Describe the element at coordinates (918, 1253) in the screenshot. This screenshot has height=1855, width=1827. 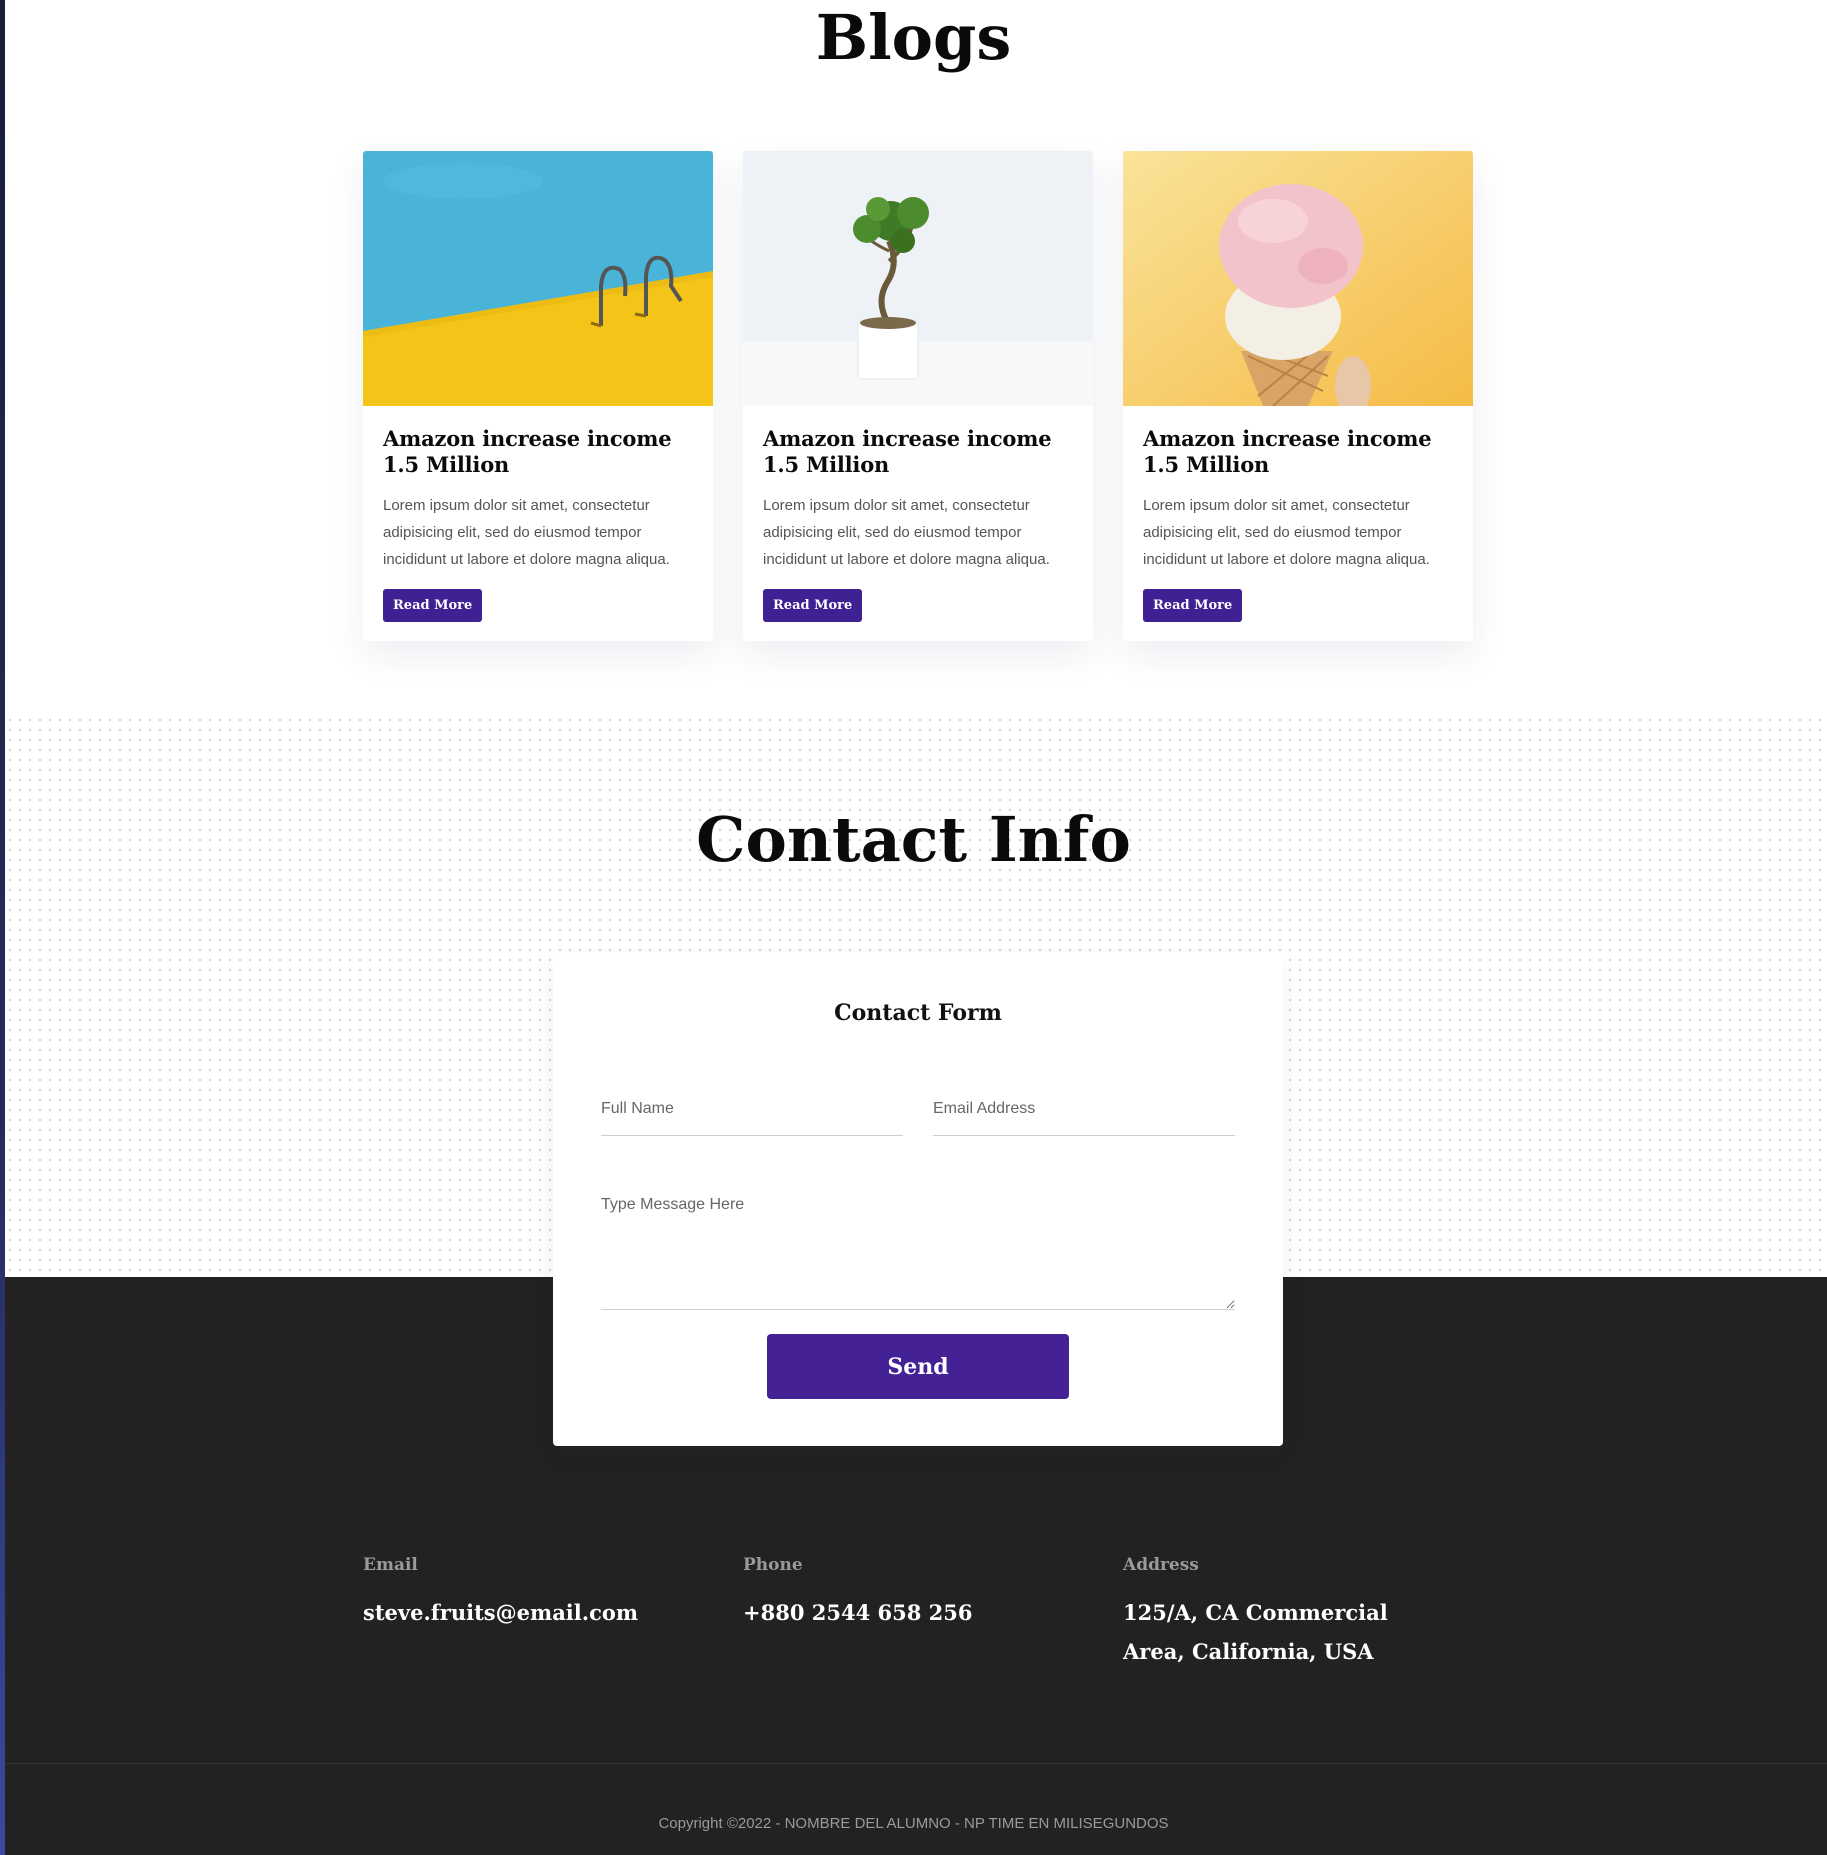
I see `message-textarea` at that location.